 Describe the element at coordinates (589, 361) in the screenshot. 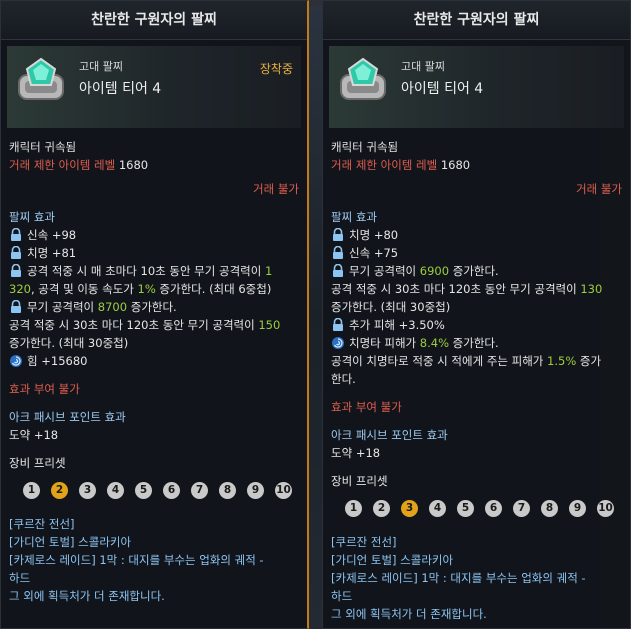

I see `effect-text: 증가` at that location.